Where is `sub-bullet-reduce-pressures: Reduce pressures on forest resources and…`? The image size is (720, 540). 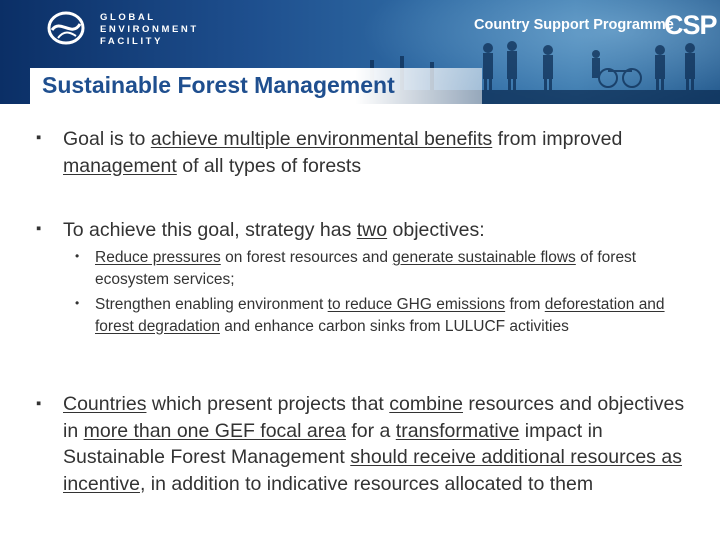 sub-bullet-reduce-pressures: Reduce pressures on forest resources and… is located at coordinates (395, 268).